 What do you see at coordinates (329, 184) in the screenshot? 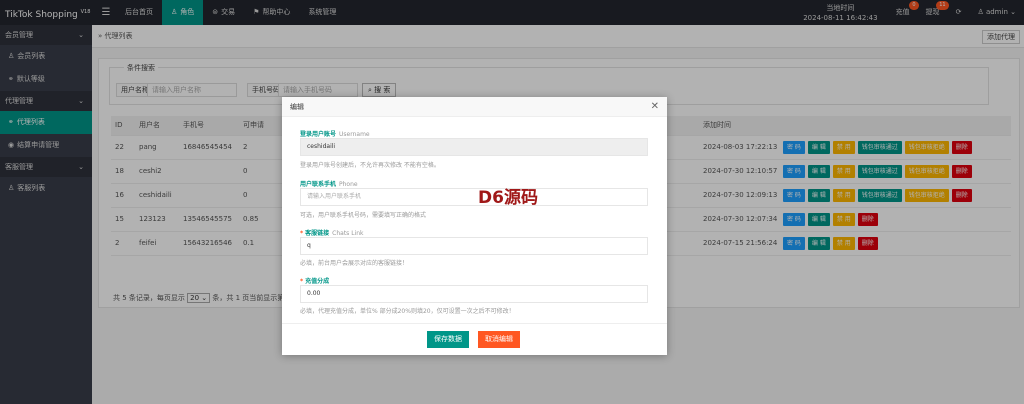
I see `phone-field-label: 用户联系手机 Phone` at bounding box center [329, 184].